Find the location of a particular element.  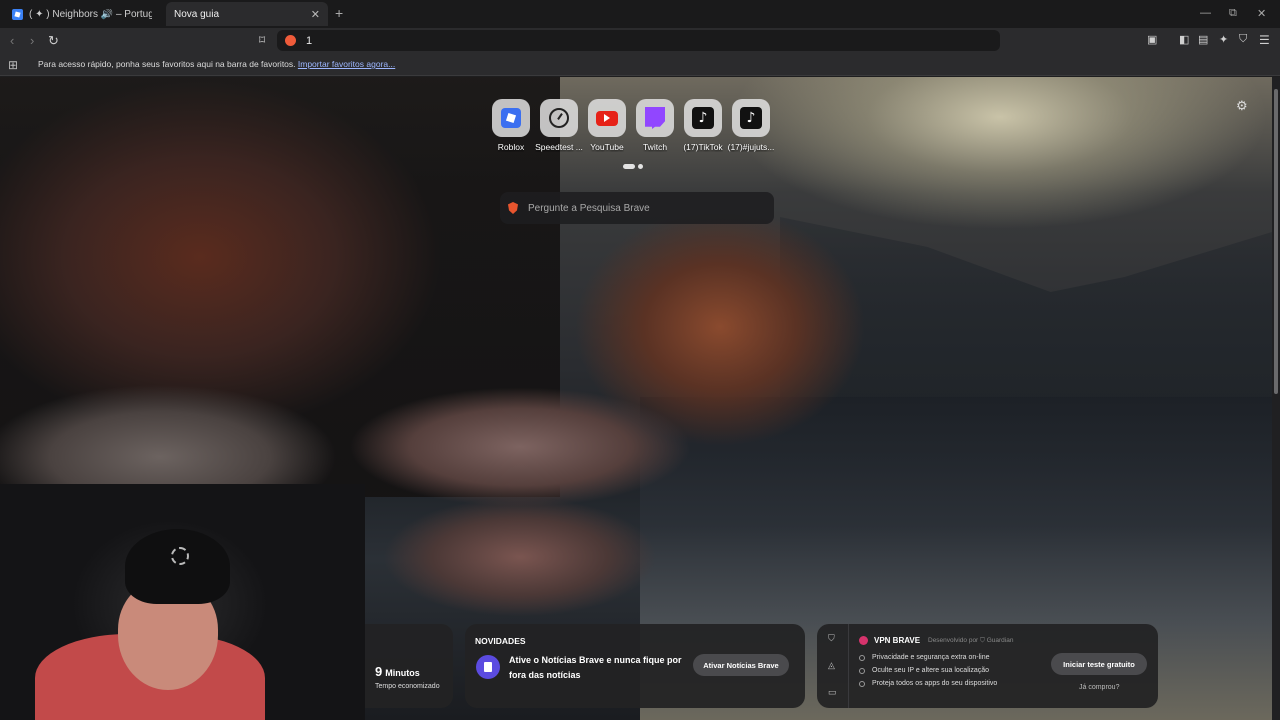

time-saved-number: 9 is located at coordinates (379, 671).